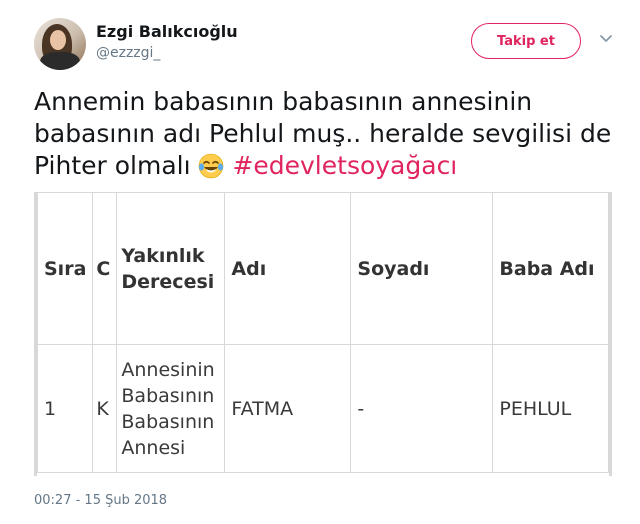 The width and height of the screenshot is (640, 524). What do you see at coordinates (105, 268) in the screenshot?
I see `header-c: C` at bounding box center [105, 268].